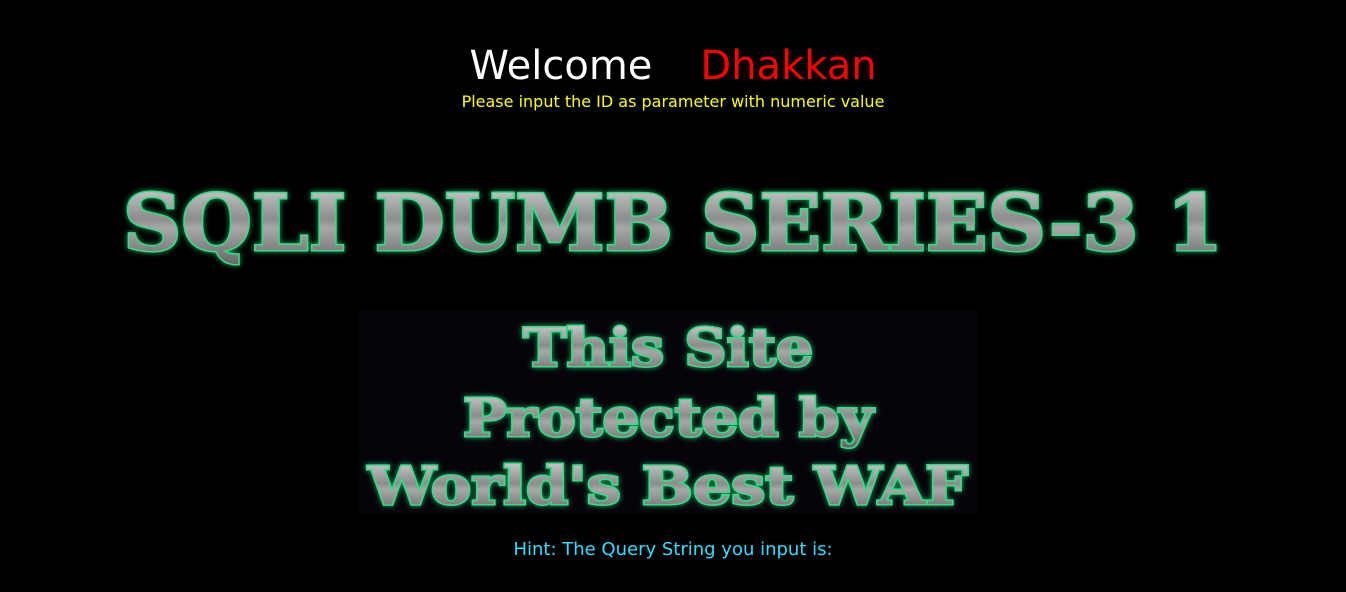 The width and height of the screenshot is (1346, 592). What do you see at coordinates (669, 418) in the screenshot?
I see `waf-line-2: Protected by` at bounding box center [669, 418].